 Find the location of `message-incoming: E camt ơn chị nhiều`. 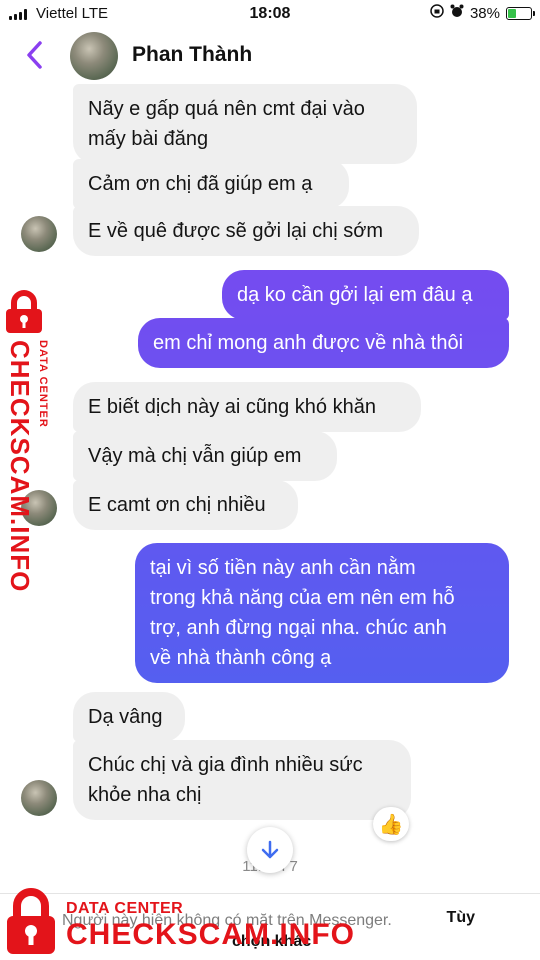

message-incoming: E camt ơn chị nhiều is located at coordinates (185, 505).